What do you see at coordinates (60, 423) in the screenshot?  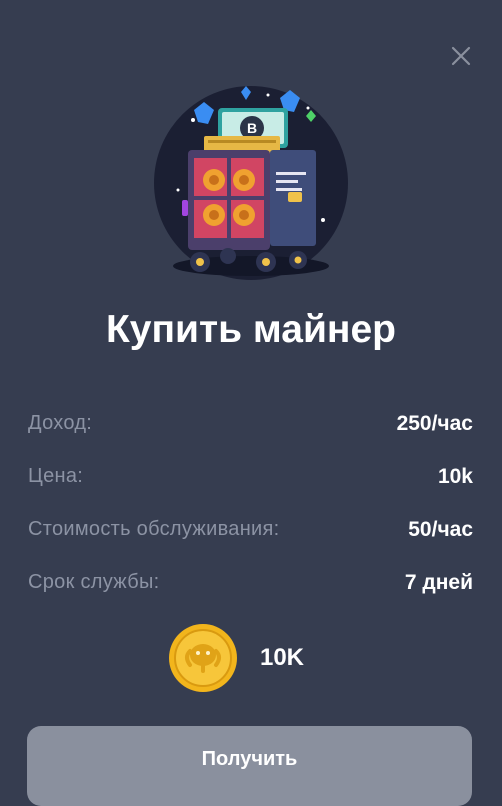 I see `detail-label: Доход:` at bounding box center [60, 423].